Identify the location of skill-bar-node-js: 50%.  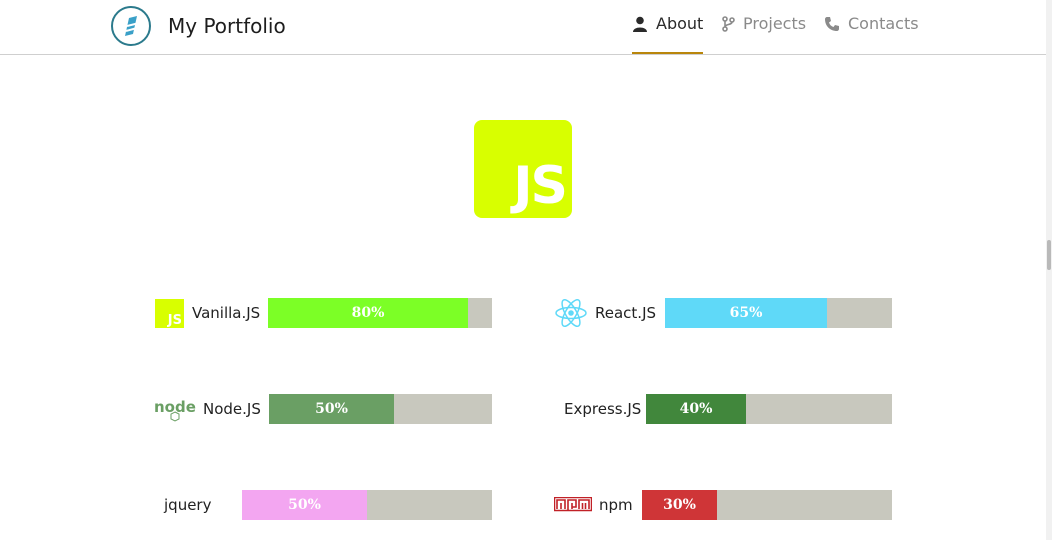
(380, 409).